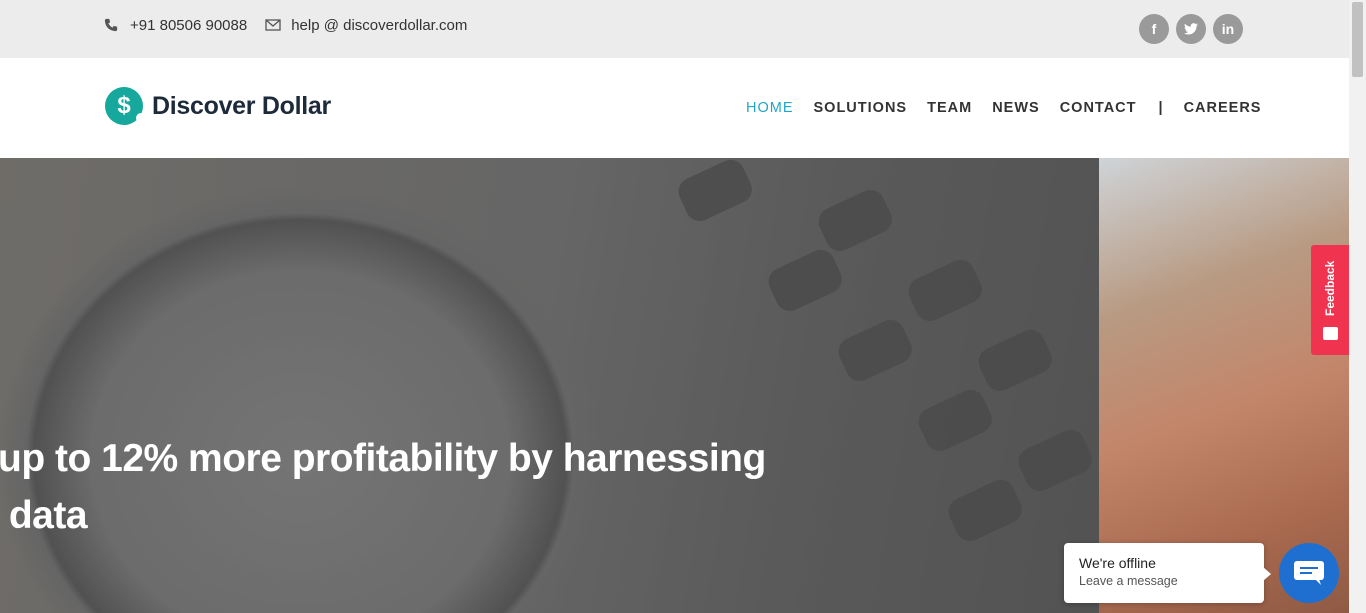 Image resolution: width=1366 pixels, height=613 pixels. What do you see at coordinates (1330, 288) in the screenshot?
I see `feedback-label: Feedback` at bounding box center [1330, 288].